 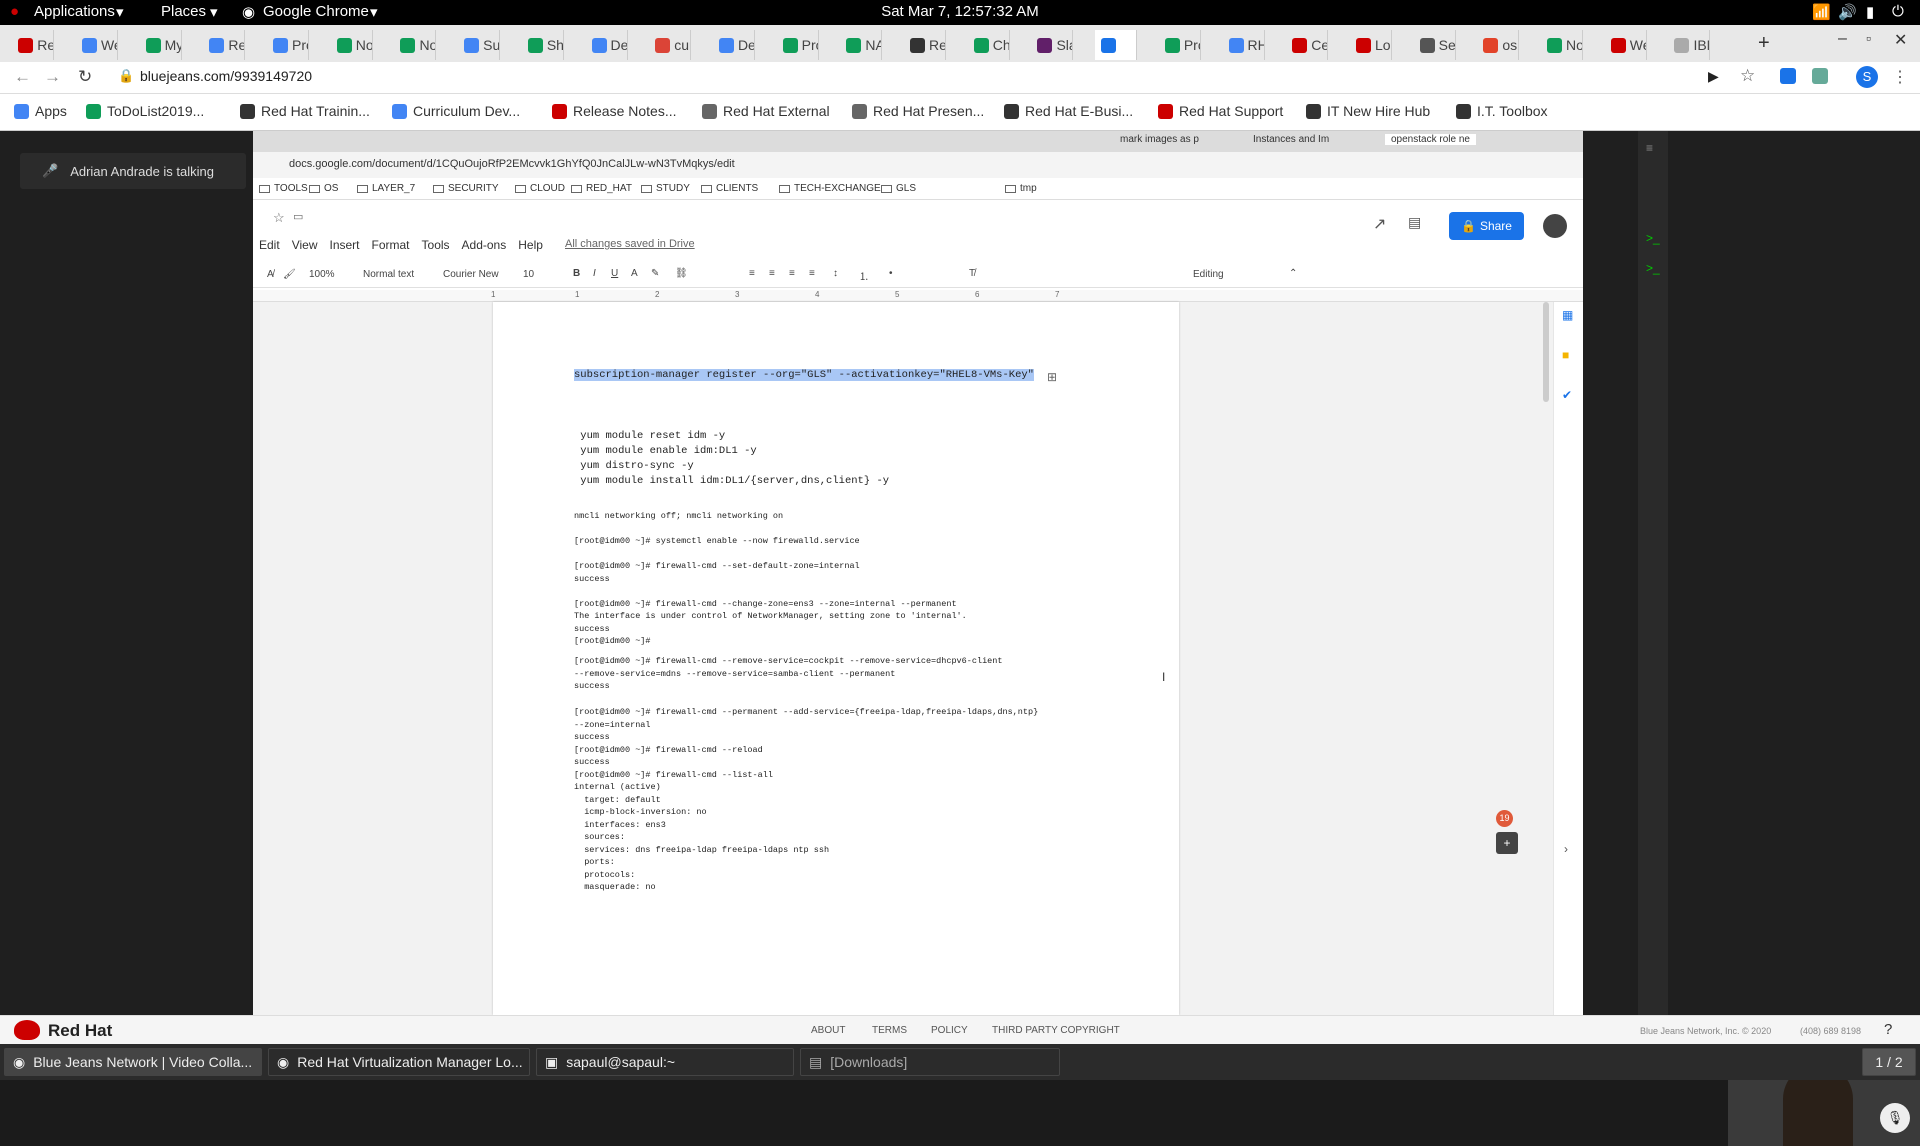 I want to click on collapse-icon: ⌃, so click(x=1293, y=273).